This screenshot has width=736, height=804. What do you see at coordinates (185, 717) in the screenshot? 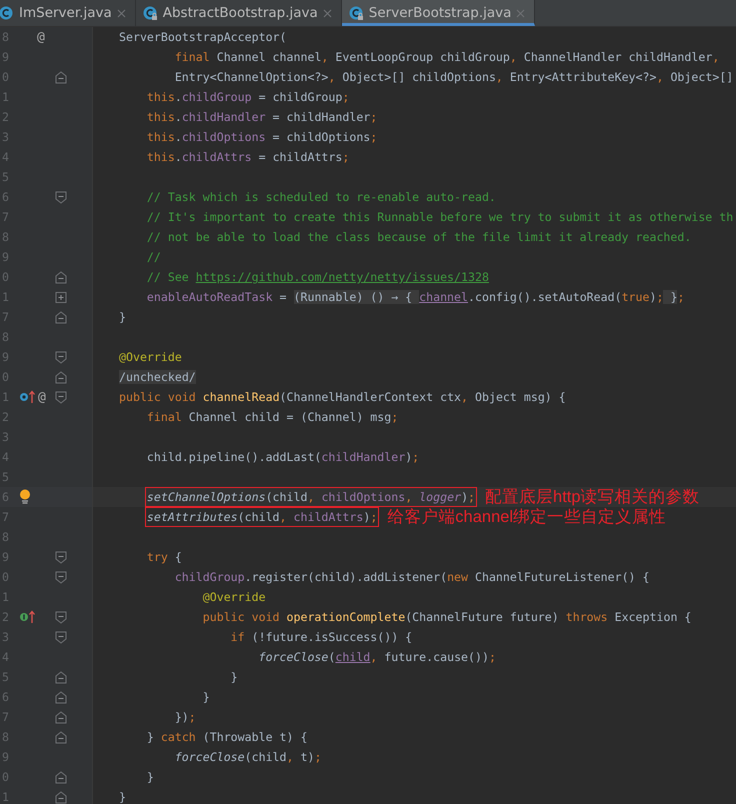
I see `code-line: });` at bounding box center [185, 717].